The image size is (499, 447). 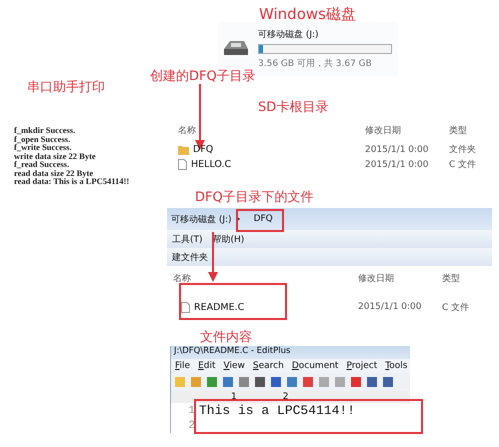 I want to click on annotation: SD卡根目录, so click(x=293, y=107).